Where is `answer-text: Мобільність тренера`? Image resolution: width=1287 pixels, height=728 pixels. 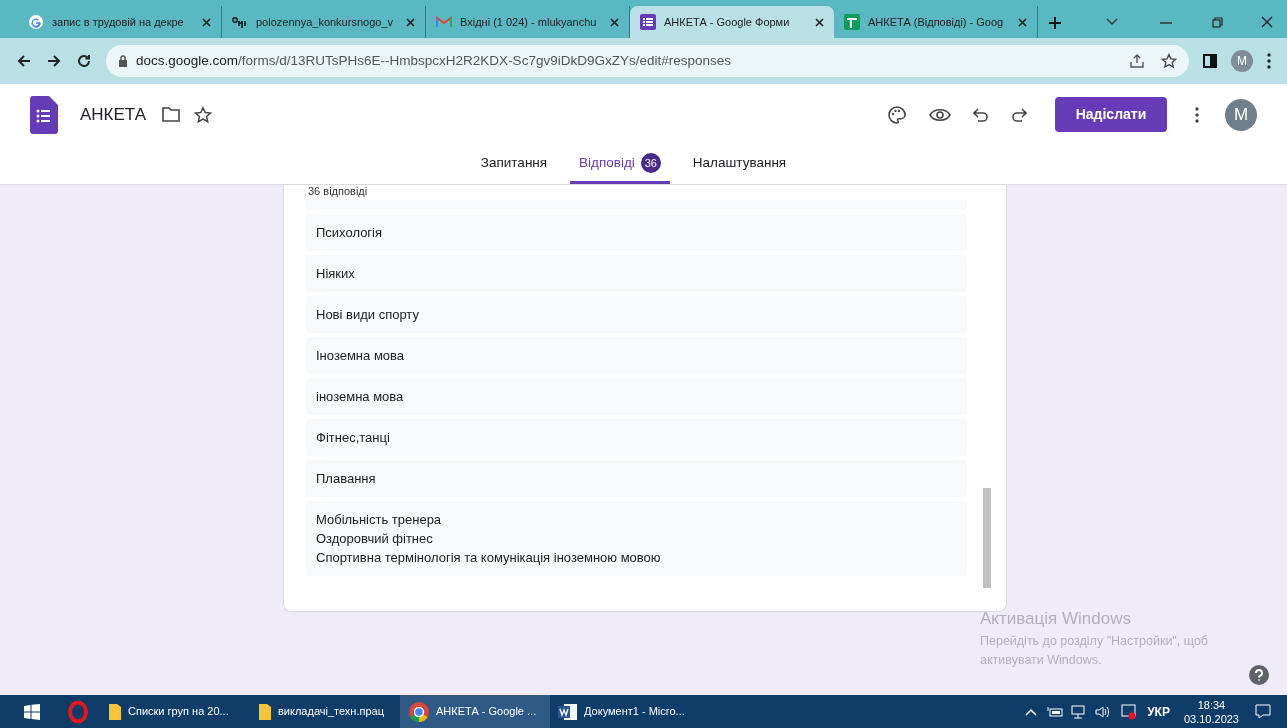
answer-text: Мобільність тренера is located at coordinates (379, 520).